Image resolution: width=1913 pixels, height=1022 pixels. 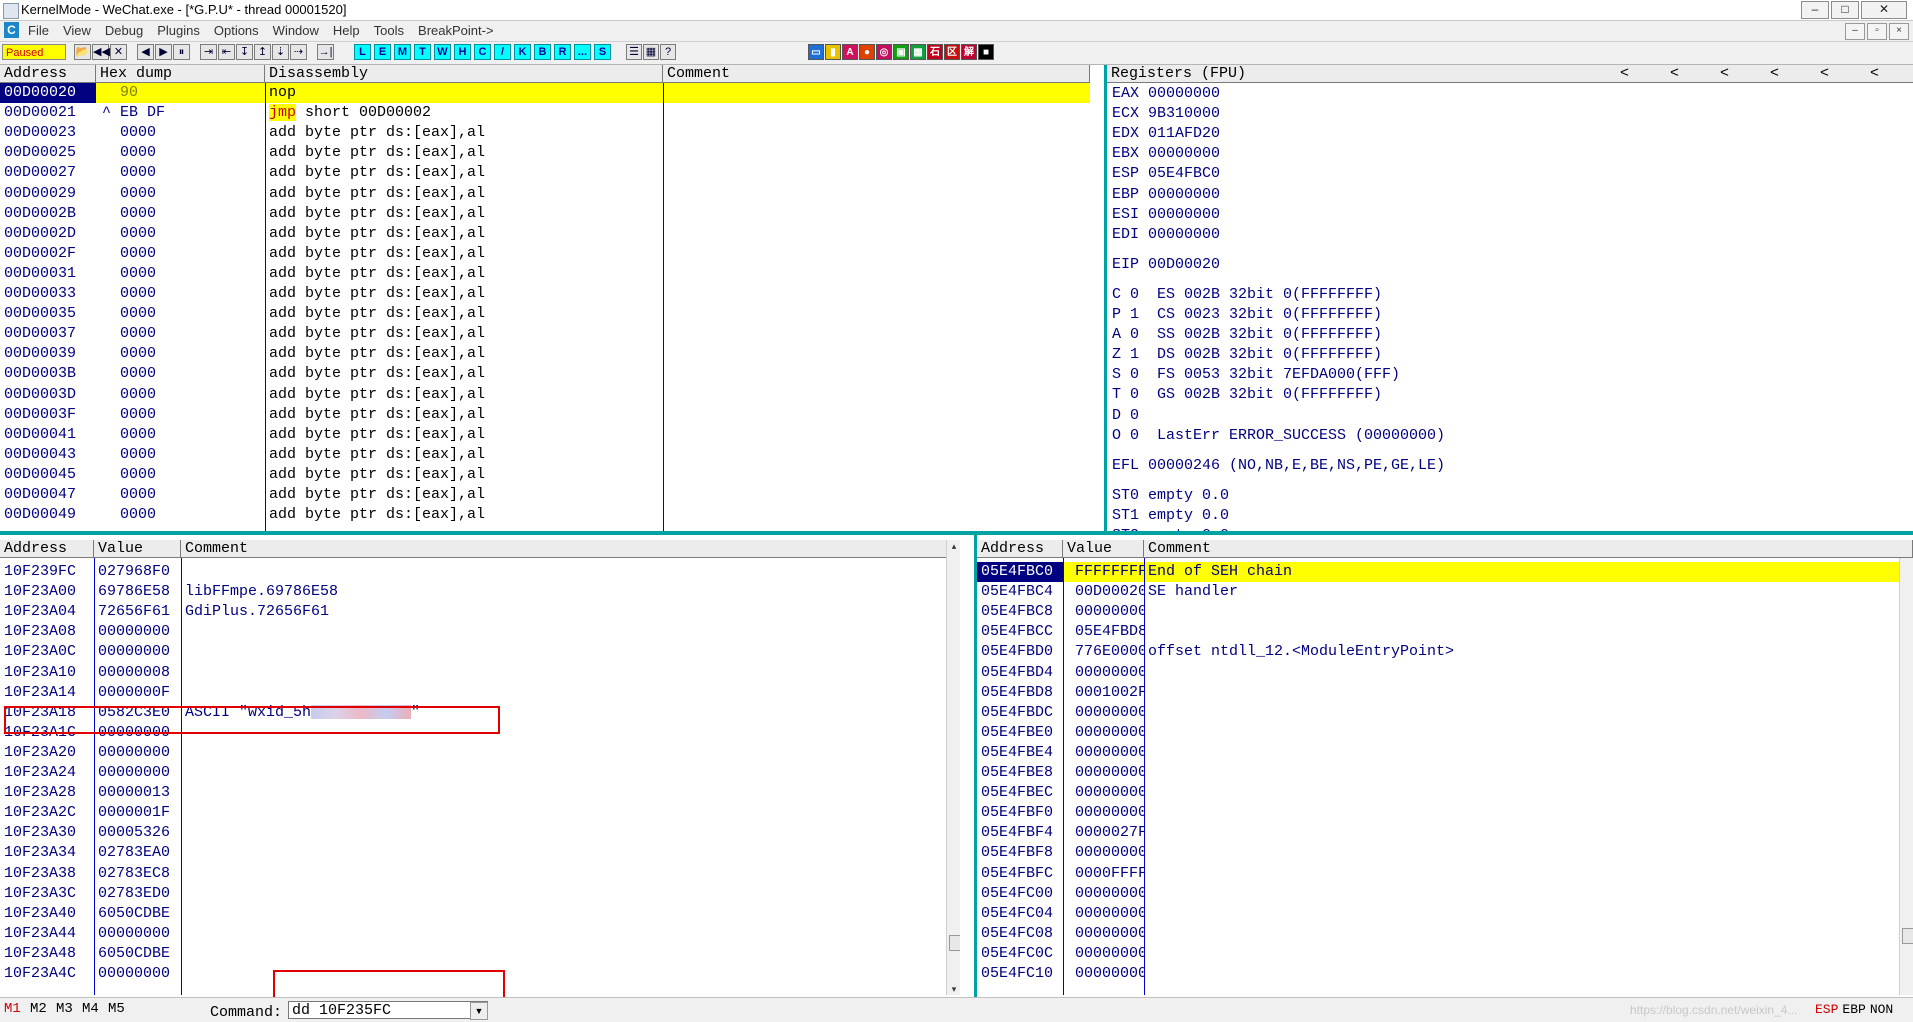 I want to click on window-button-4: W, so click(x=442, y=52).